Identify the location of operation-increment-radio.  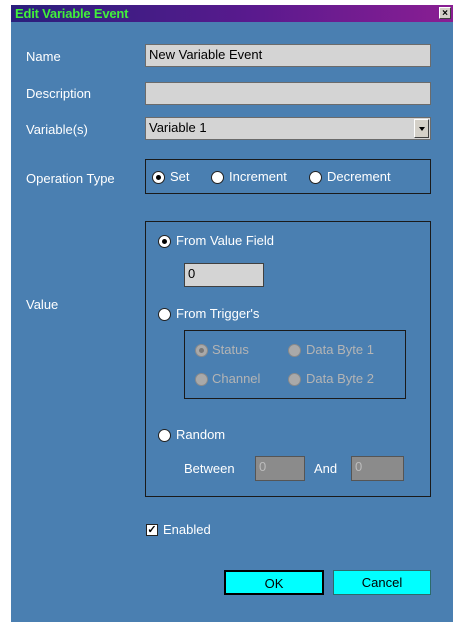
(217, 177).